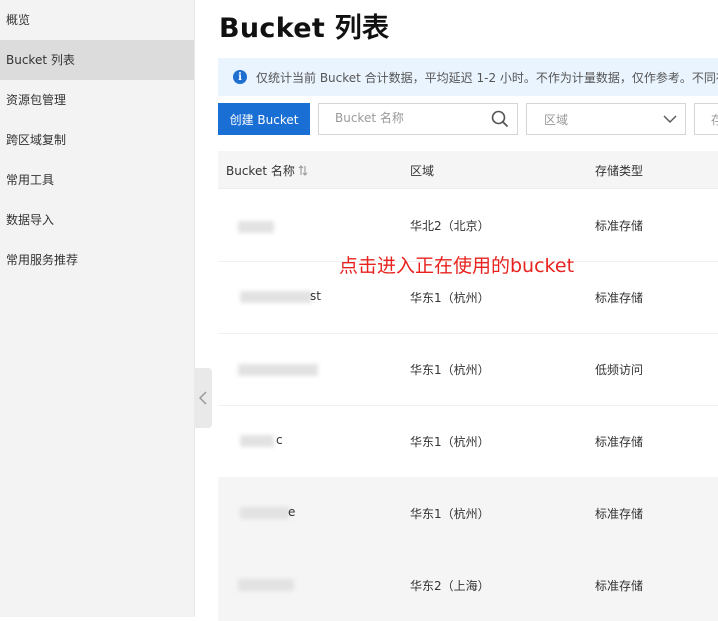 This screenshot has width=718, height=621. I want to click on column-header-bucket-name: Bucket 名称, so click(267, 170).